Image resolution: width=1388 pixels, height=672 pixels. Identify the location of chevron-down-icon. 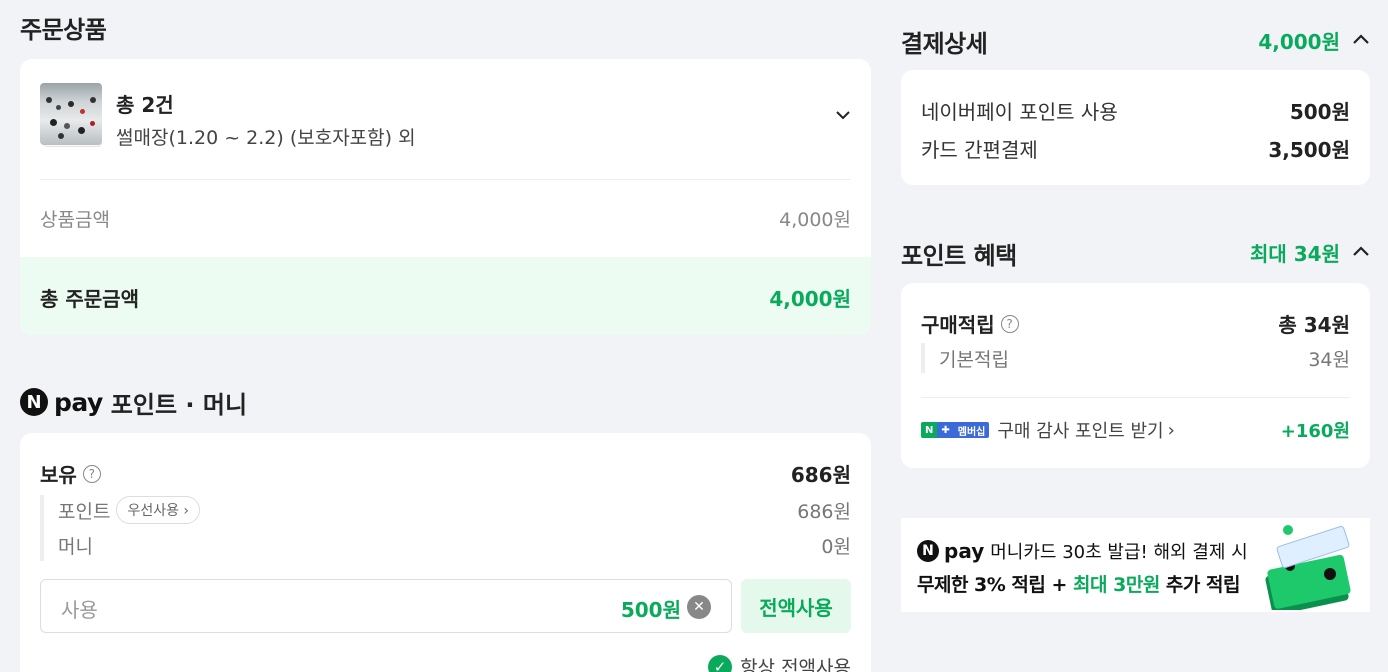
(843, 115).